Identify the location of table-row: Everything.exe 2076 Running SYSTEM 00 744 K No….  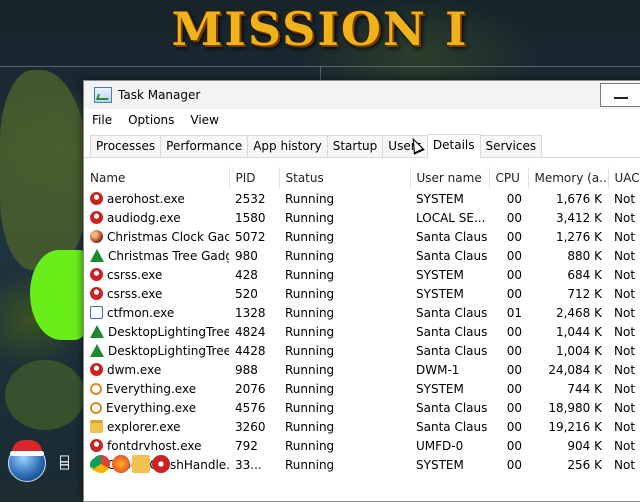
(362, 388).